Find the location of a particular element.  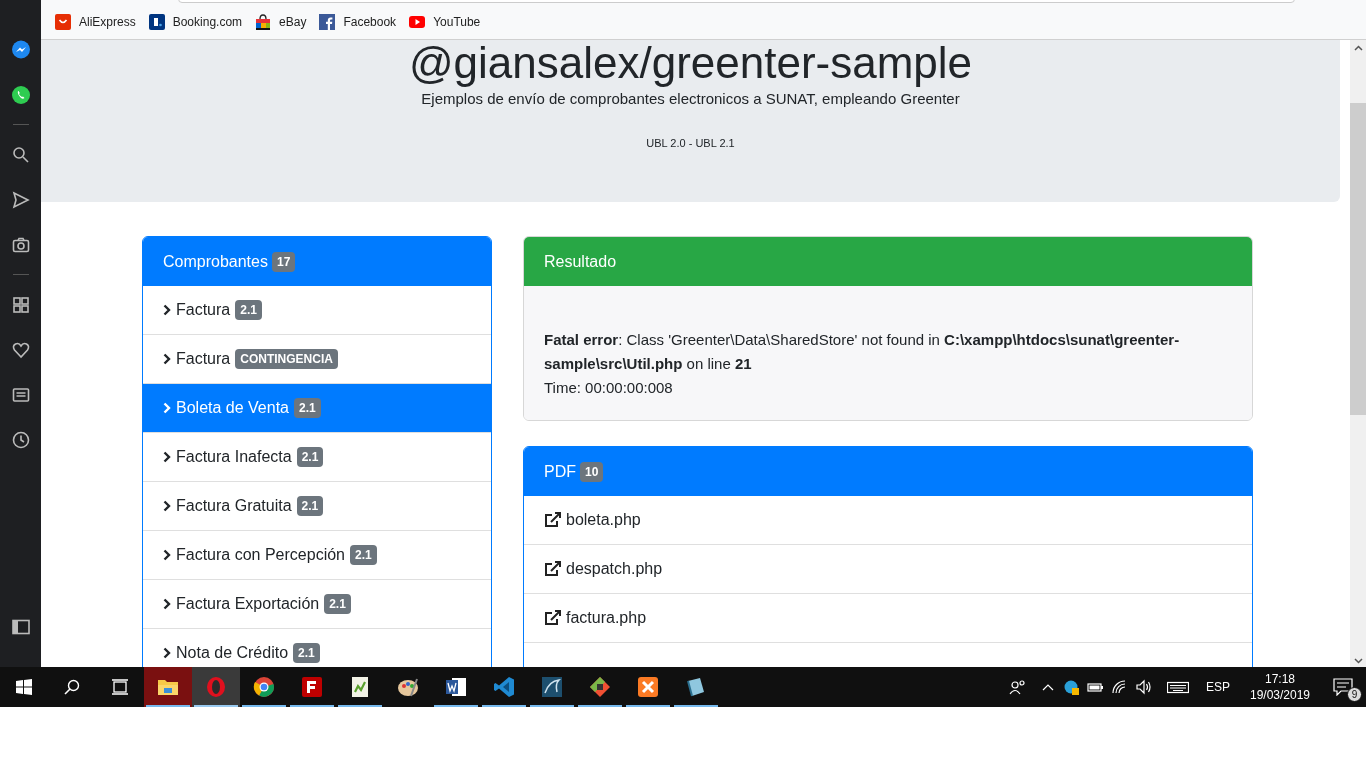

scroll-down-icon is located at coordinates (1358, 661).